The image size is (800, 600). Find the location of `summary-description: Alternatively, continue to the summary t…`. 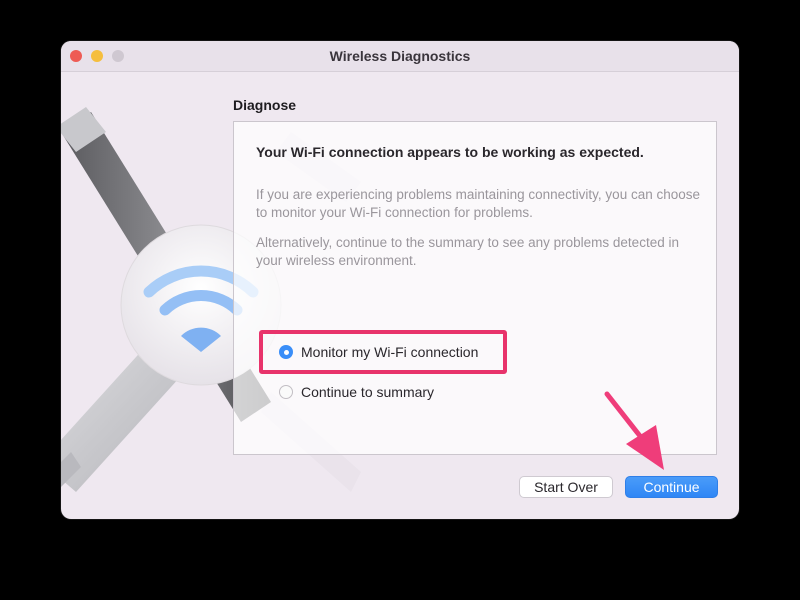

summary-description: Alternatively, continue to the summary t… is located at coordinates (467, 251).